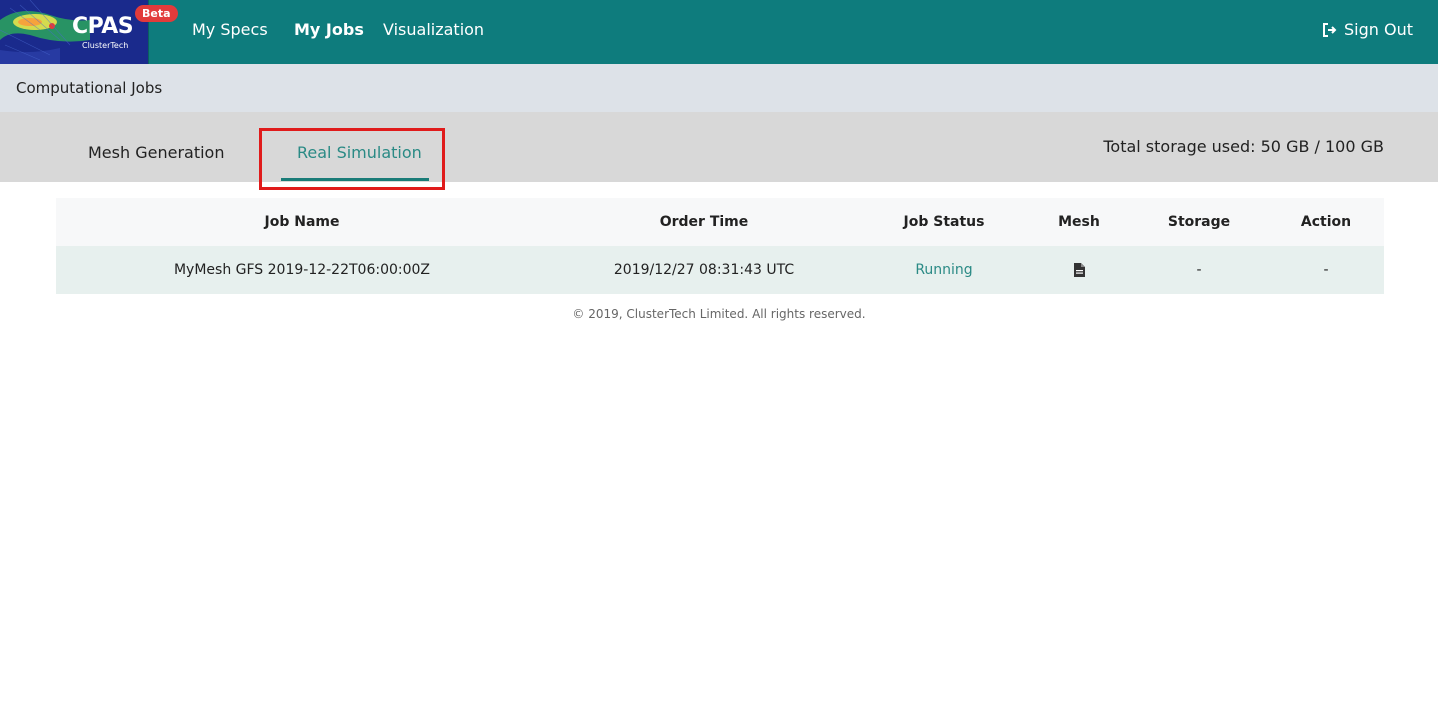 This screenshot has width=1438, height=712. Describe the element at coordinates (944, 222) in the screenshot. I see `column-header-job-status: Job Status` at that location.